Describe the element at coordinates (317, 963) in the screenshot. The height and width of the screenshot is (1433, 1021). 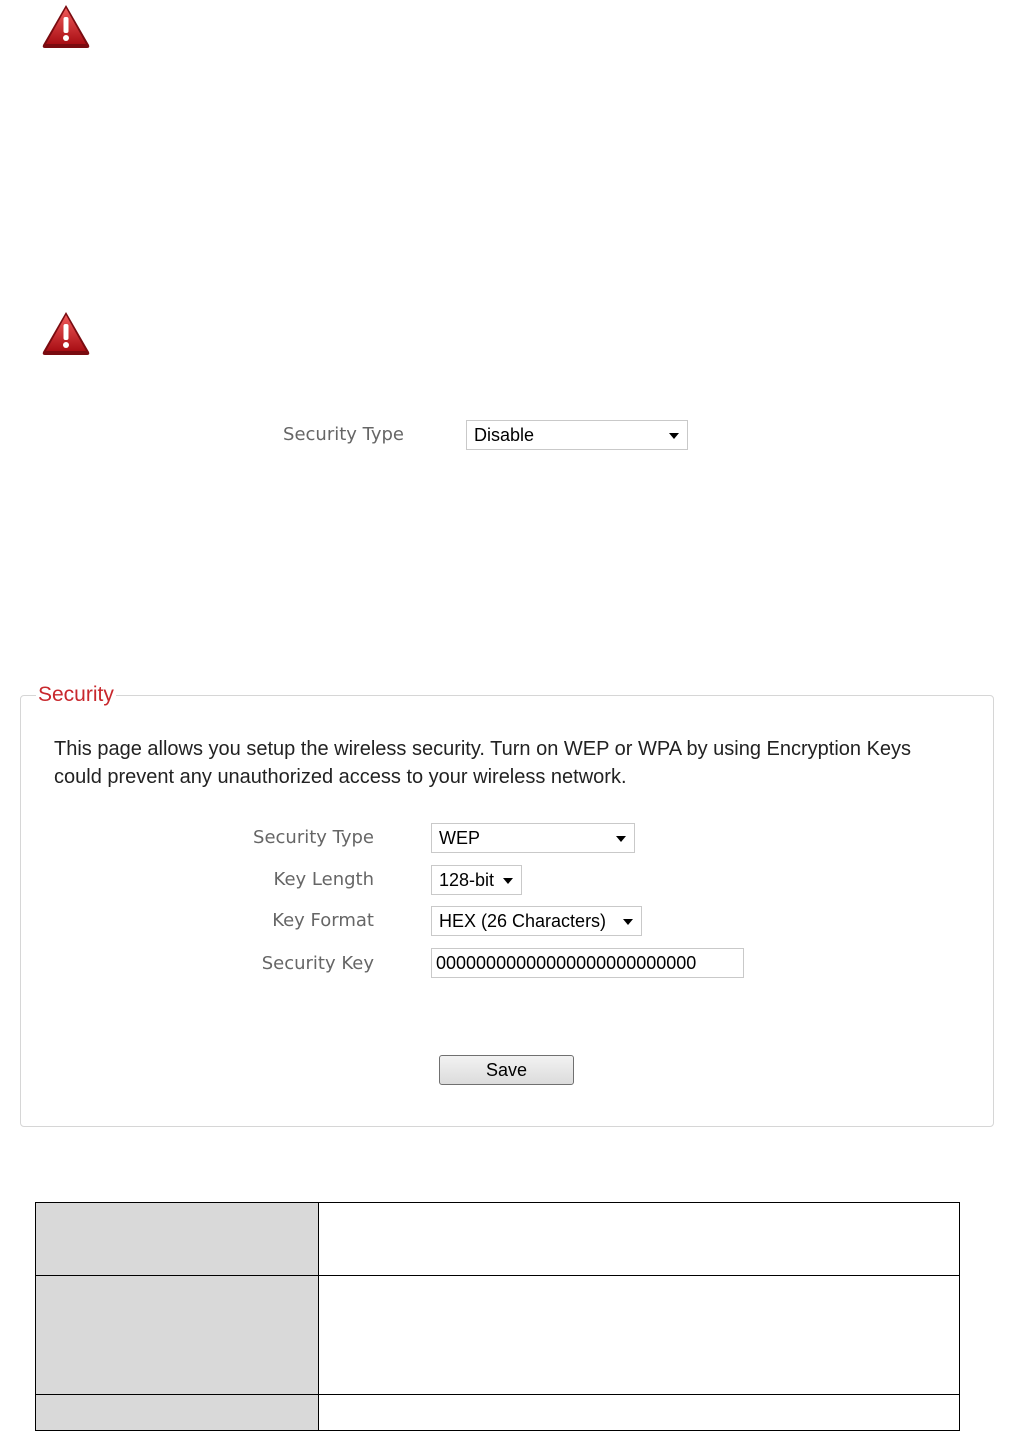
I see `security-key-label: Security Key` at that location.